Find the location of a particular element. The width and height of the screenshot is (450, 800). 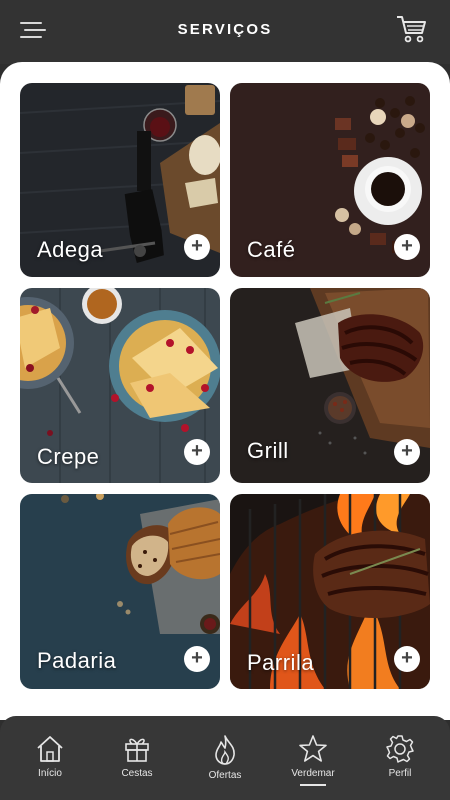

service-card-grill: Grill + is located at coordinates (330, 385).